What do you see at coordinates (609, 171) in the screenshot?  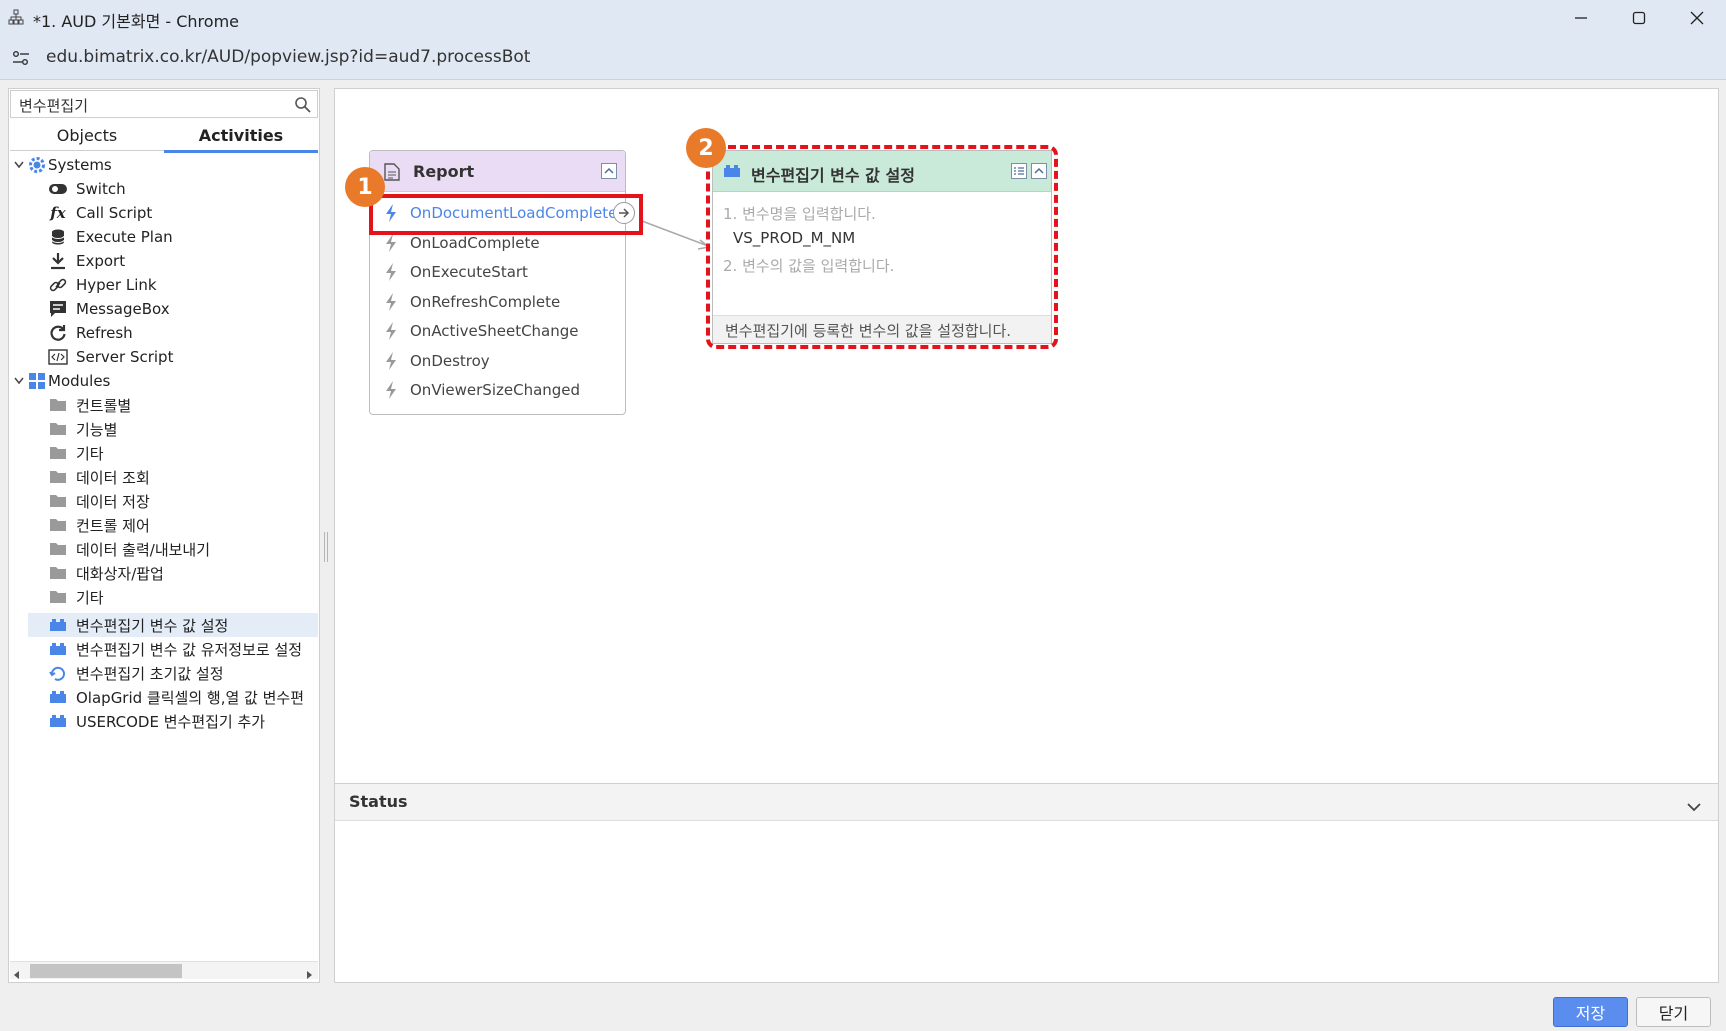 I see `collapse-button` at bounding box center [609, 171].